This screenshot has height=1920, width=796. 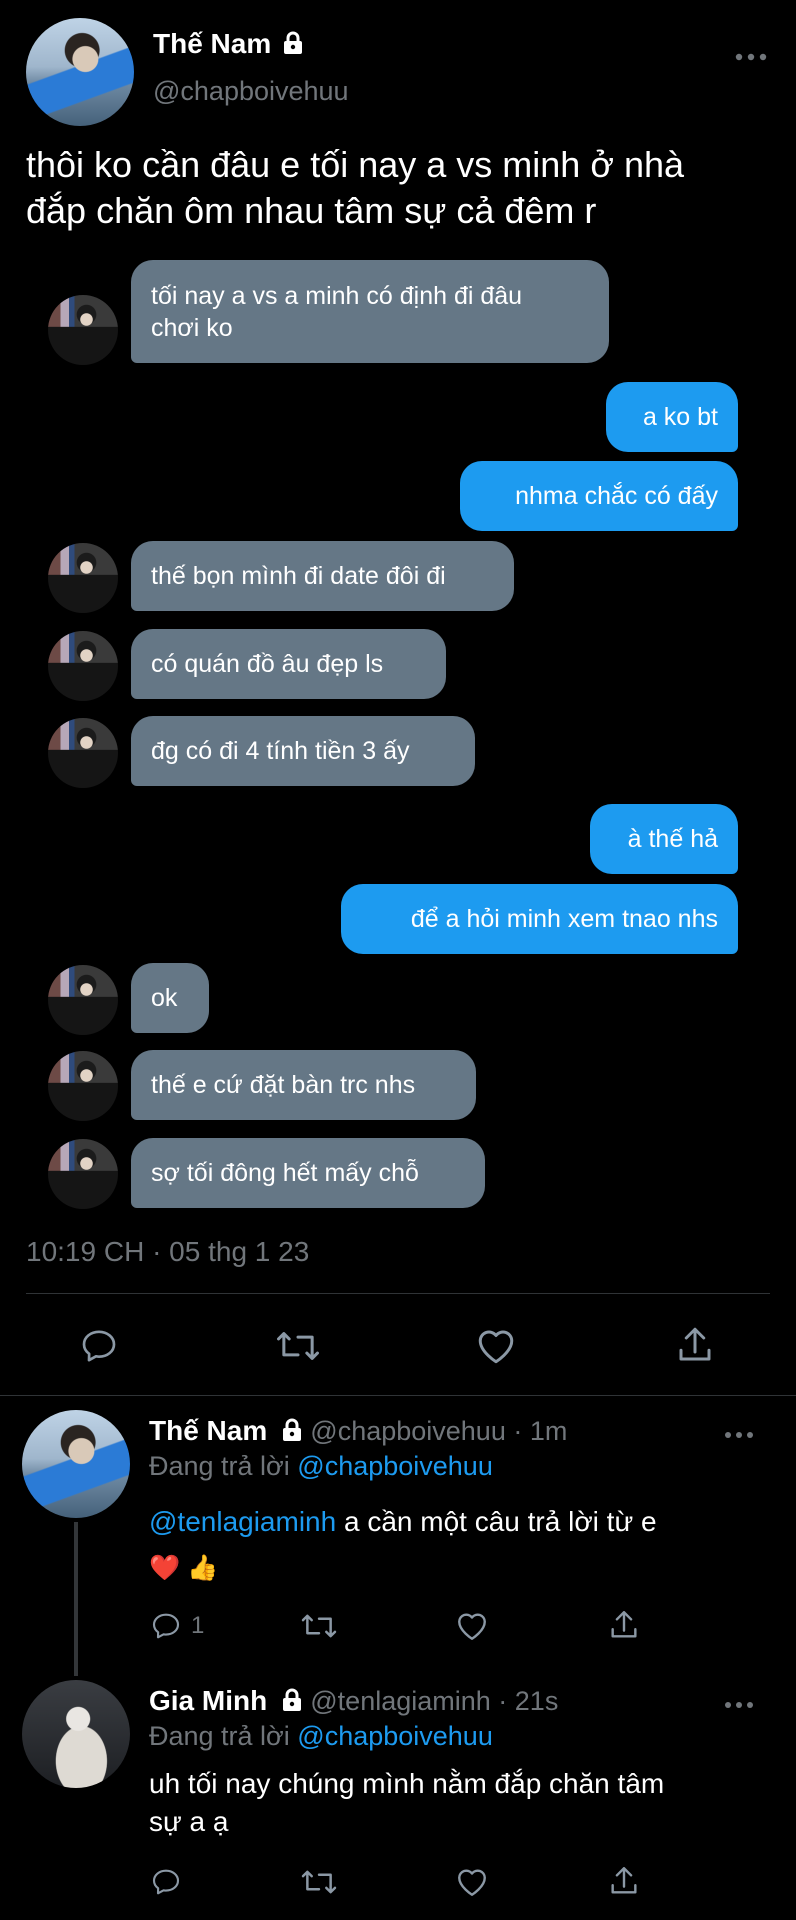 I want to click on author-name-row: Thế Nam, so click(x=228, y=44).